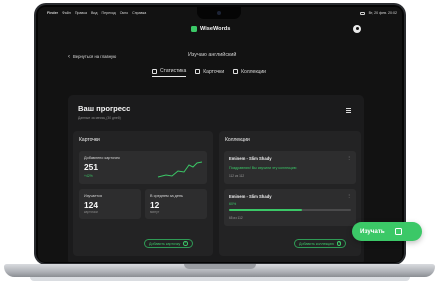 The image size is (439, 287). Describe the element at coordinates (214, 71) in the screenshot. I see `tab-cards-label: Карточки` at that location.